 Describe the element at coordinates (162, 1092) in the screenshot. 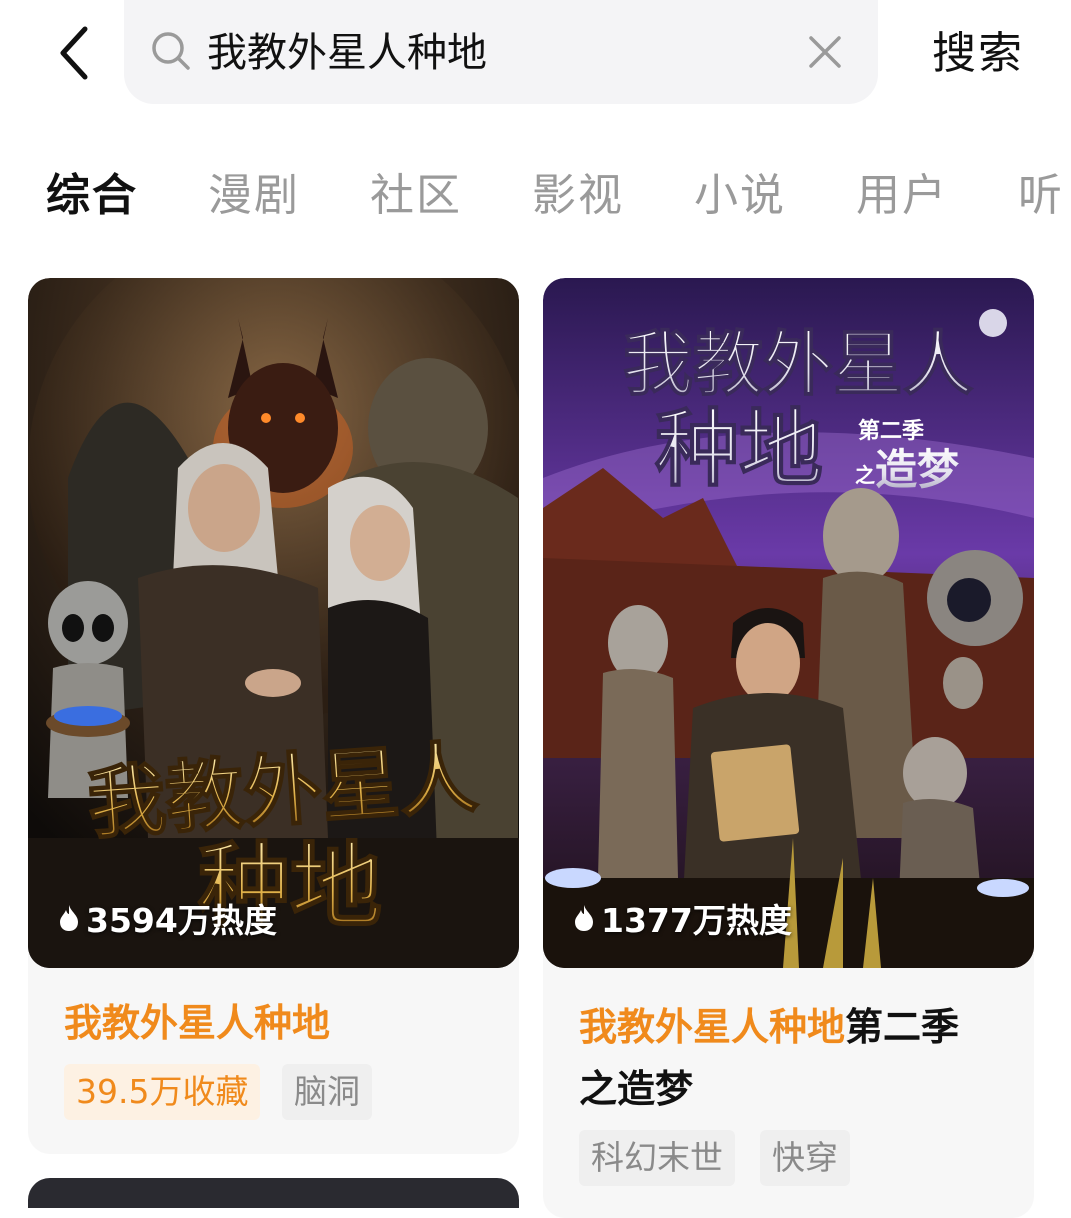

I see `favorites-tag: 39.5万收藏` at that location.